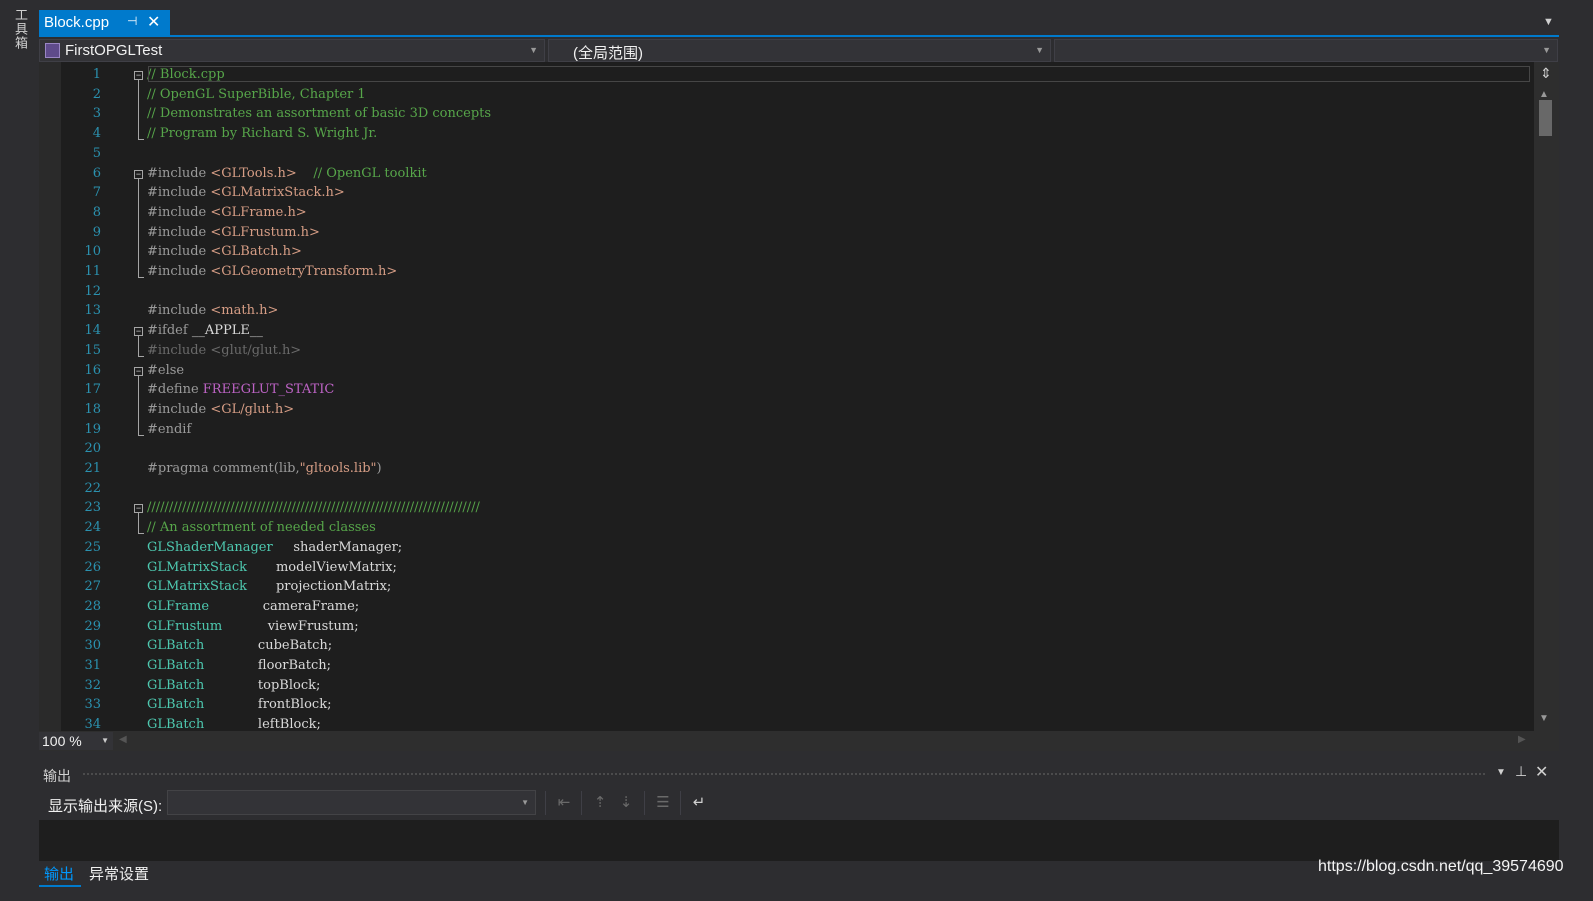 This screenshot has height=901, width=1593. What do you see at coordinates (779, 626) in the screenshot?
I see `code-line: 29 GLFrustum viewFrustum;` at bounding box center [779, 626].